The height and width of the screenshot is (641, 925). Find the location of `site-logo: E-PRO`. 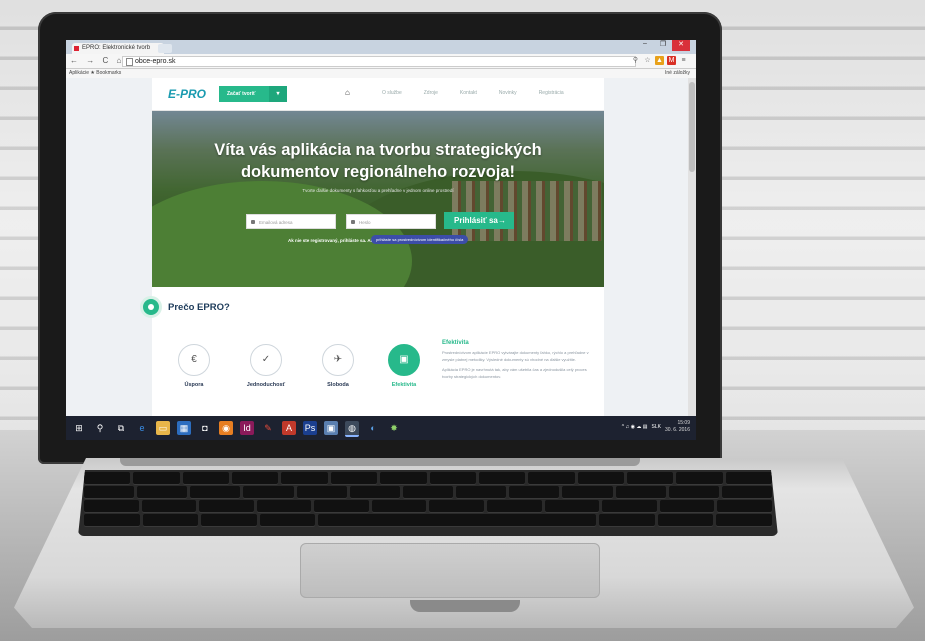

site-logo: E-PRO is located at coordinates (187, 94).